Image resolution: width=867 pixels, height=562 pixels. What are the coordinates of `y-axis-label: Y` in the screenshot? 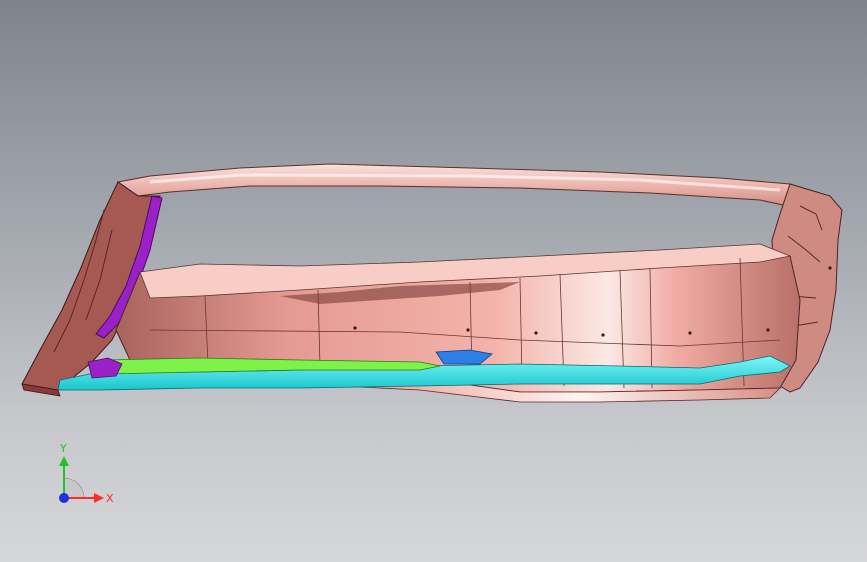 It's located at (63, 448).